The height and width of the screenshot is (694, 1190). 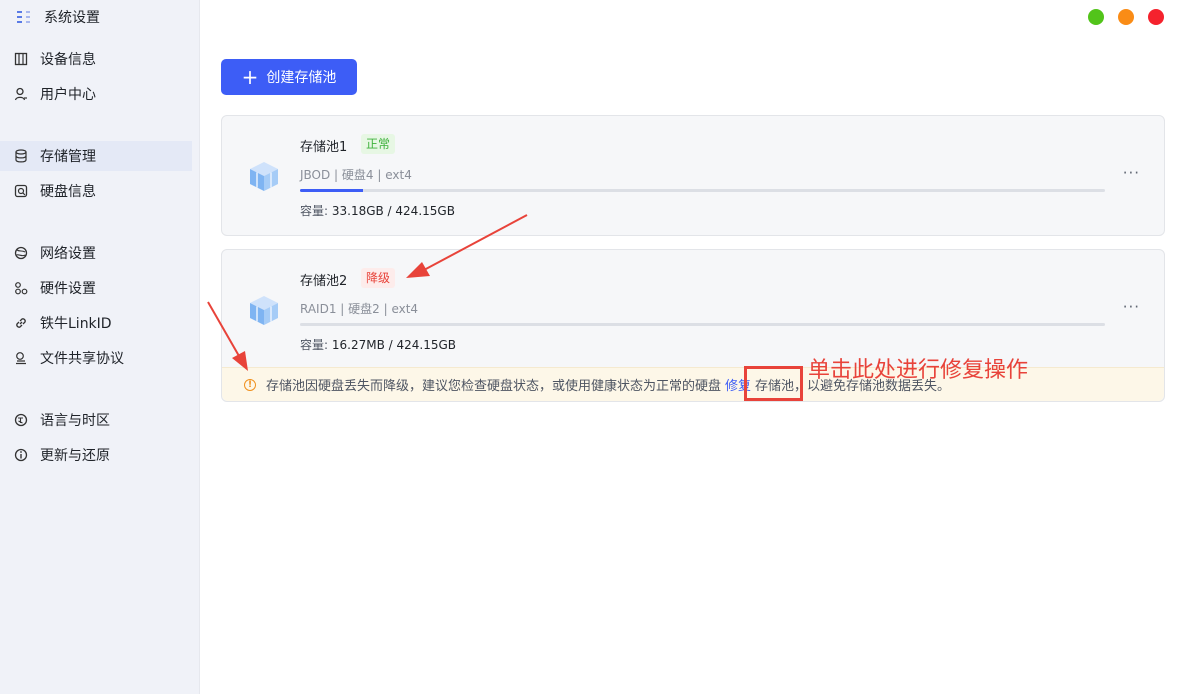 I want to click on annotation-arrows, so click(x=367, y=292).